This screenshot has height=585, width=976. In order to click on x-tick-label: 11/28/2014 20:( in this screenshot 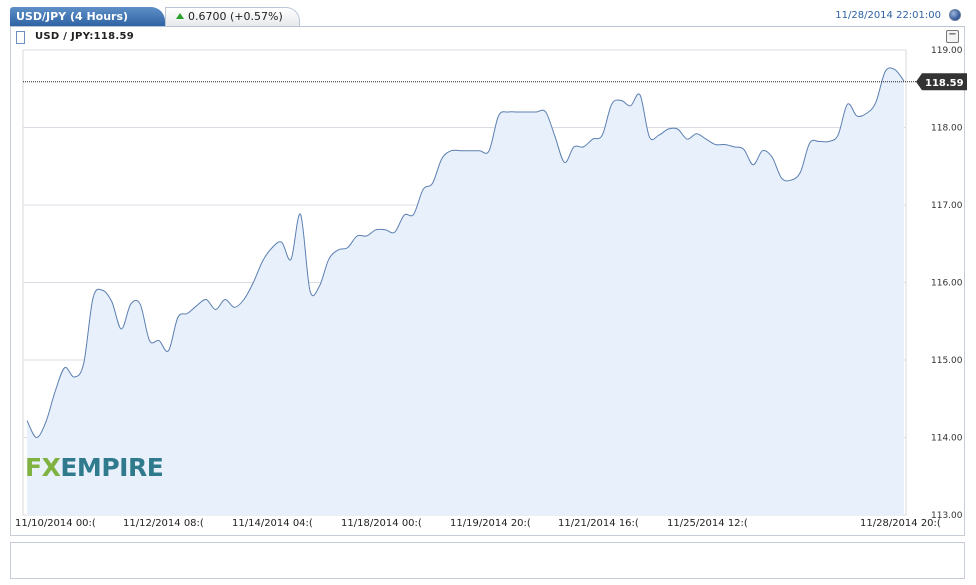, I will do `click(900, 523)`.